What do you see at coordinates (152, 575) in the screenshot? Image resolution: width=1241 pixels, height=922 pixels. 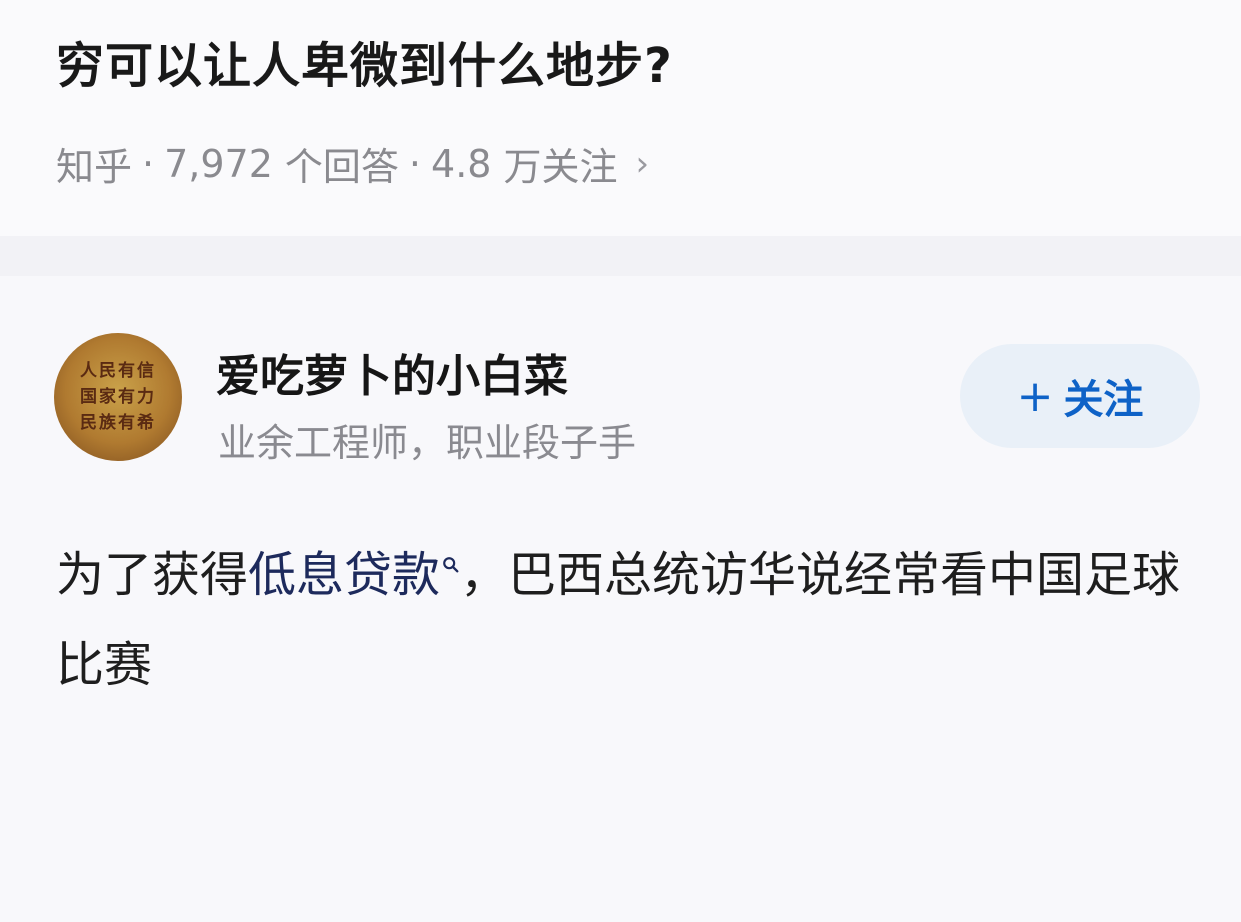 I see `answer-text-prefix: 为了获得` at bounding box center [152, 575].